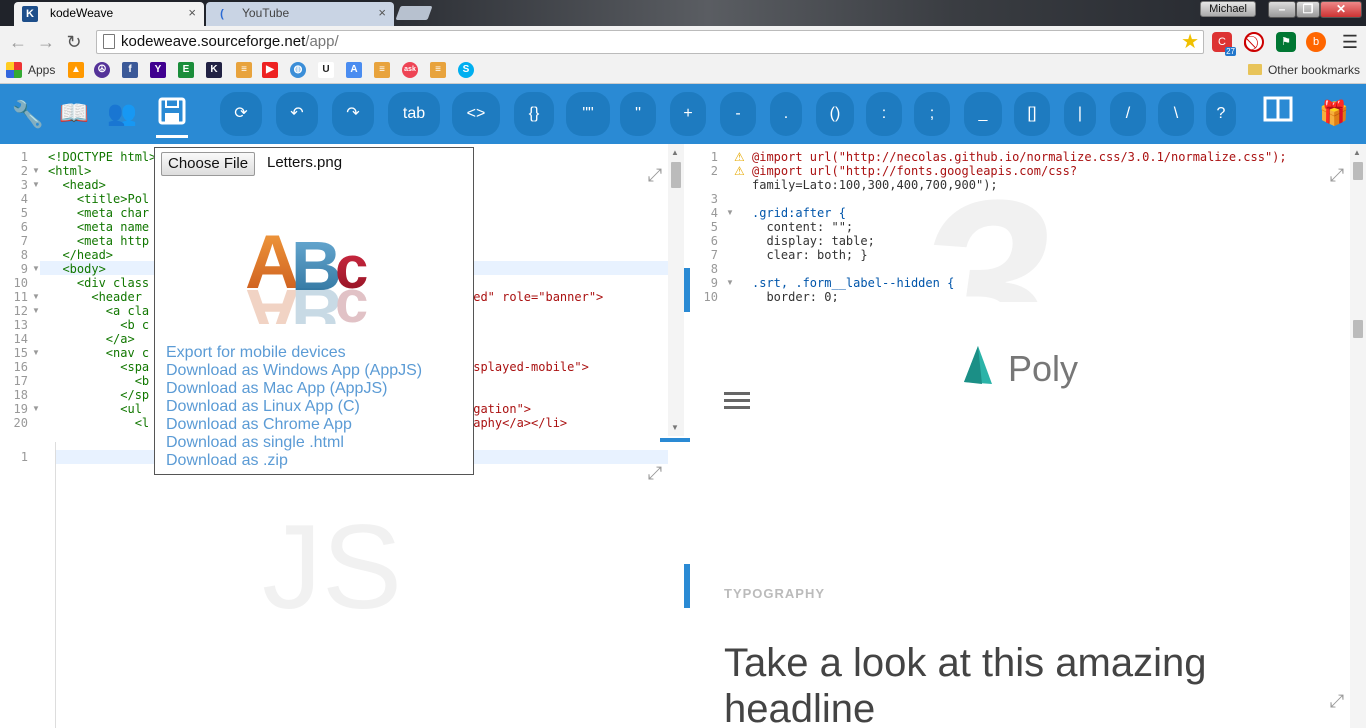  Describe the element at coordinates (326, 70) in the screenshot. I see `ul-icon: U` at that location.